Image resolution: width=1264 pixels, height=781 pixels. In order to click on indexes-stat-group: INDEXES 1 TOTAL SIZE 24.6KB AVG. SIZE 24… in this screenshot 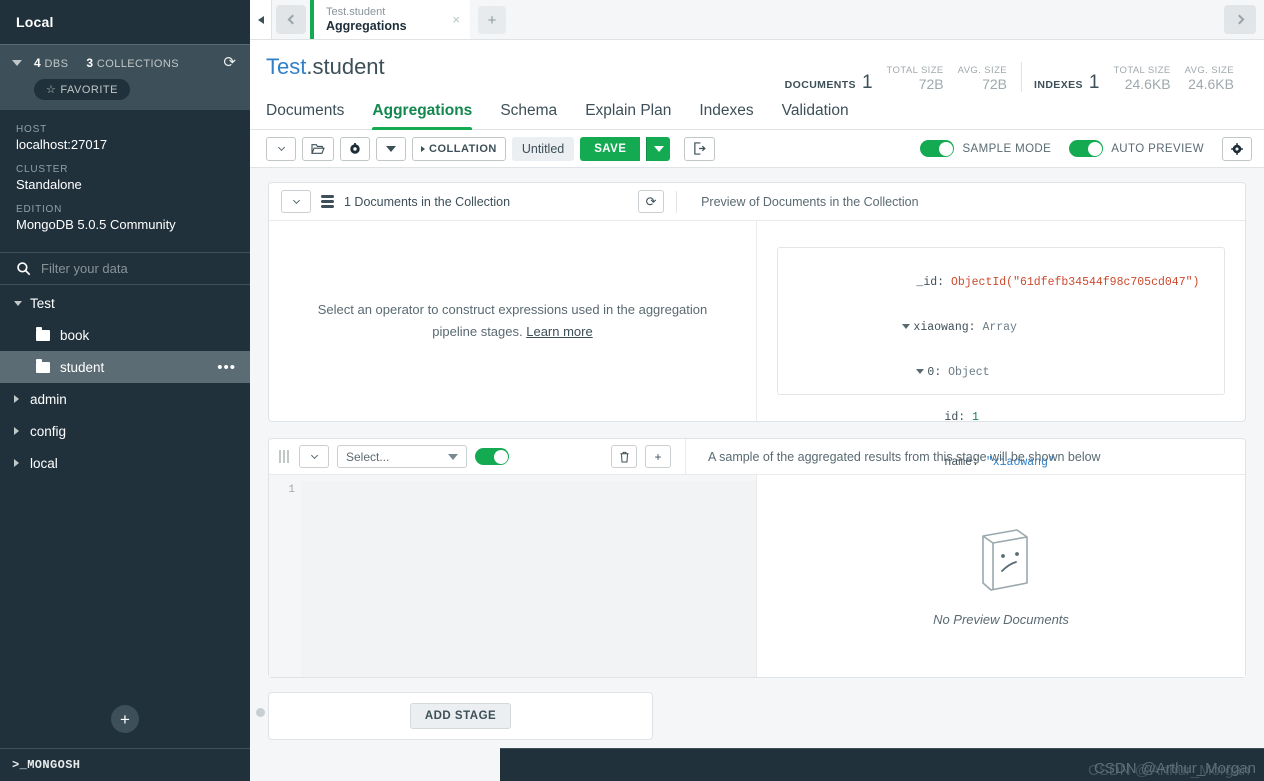, I will do `click(1141, 79)`.